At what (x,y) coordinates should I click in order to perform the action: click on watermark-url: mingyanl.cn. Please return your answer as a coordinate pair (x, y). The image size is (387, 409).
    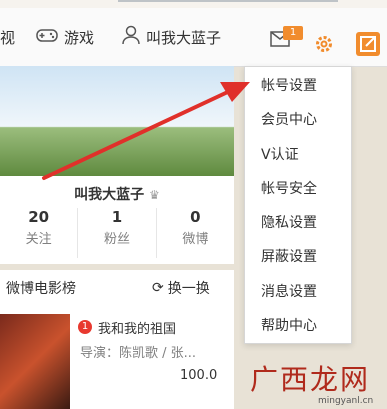
    Looking at the image, I should click on (346, 401).